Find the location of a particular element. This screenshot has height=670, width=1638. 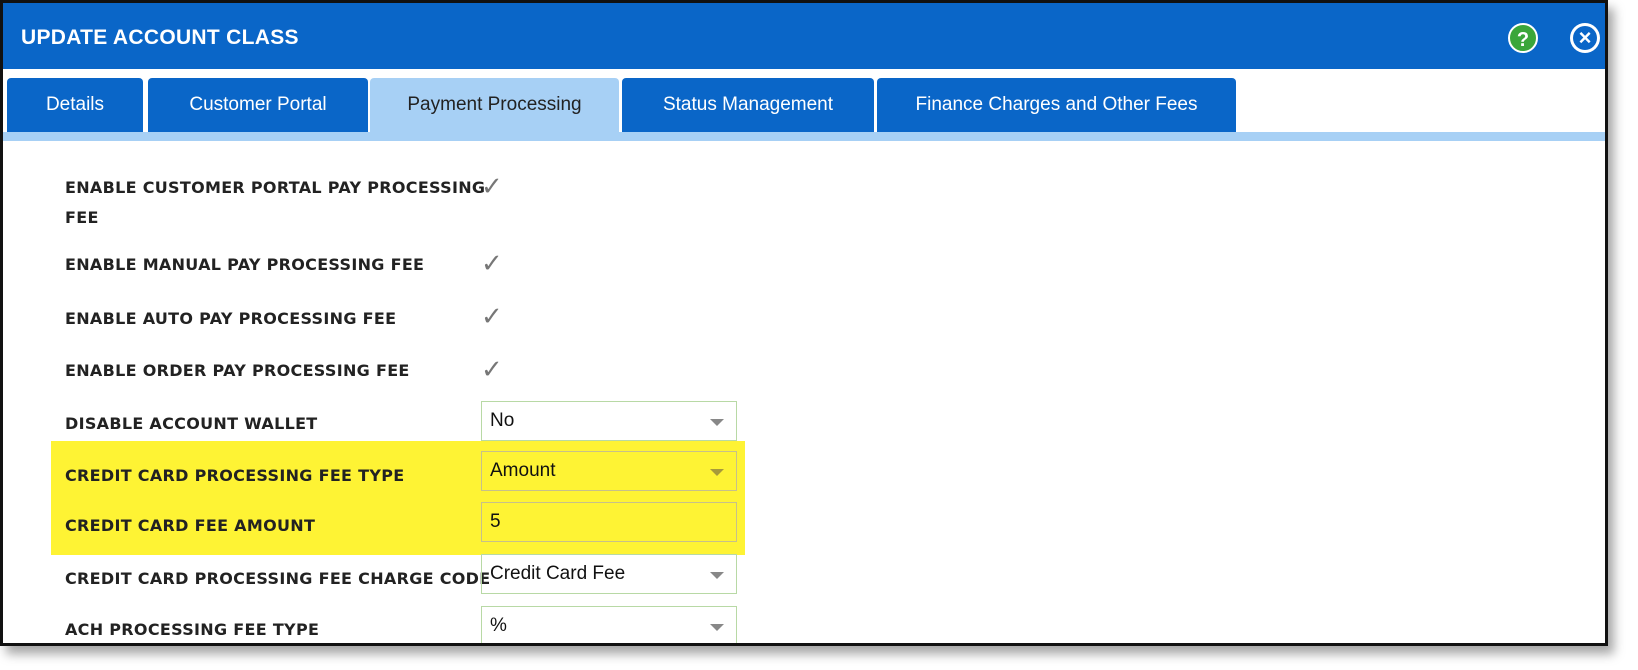

help-icon: ? is located at coordinates (1523, 38).